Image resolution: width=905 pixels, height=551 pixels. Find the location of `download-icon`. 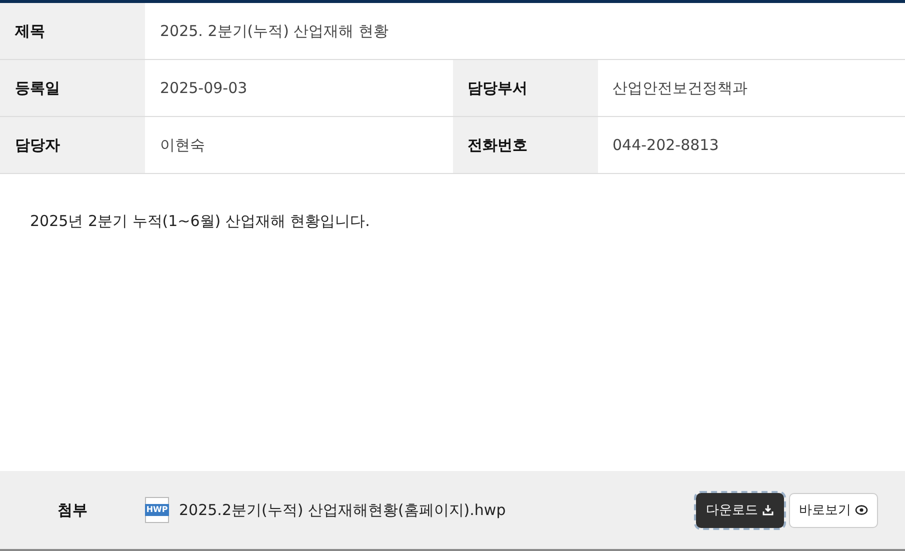

download-icon is located at coordinates (768, 510).